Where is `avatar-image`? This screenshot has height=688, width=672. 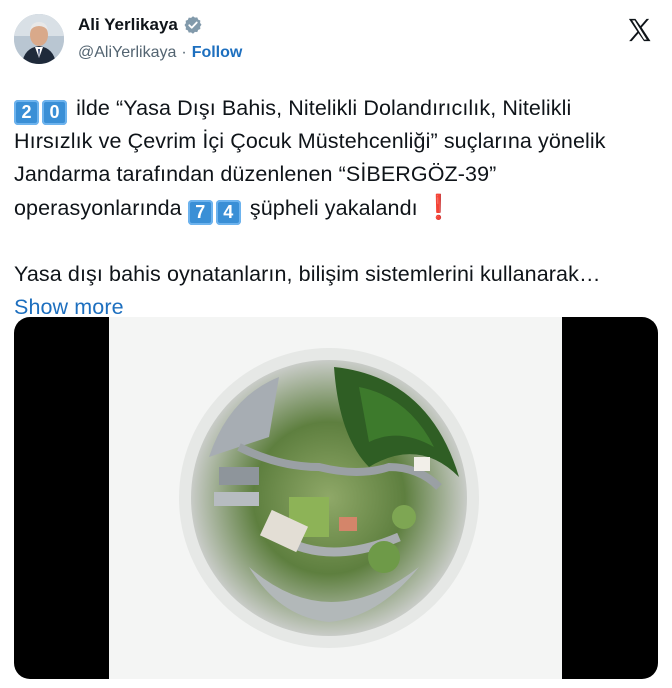
avatar-image is located at coordinates (39, 39).